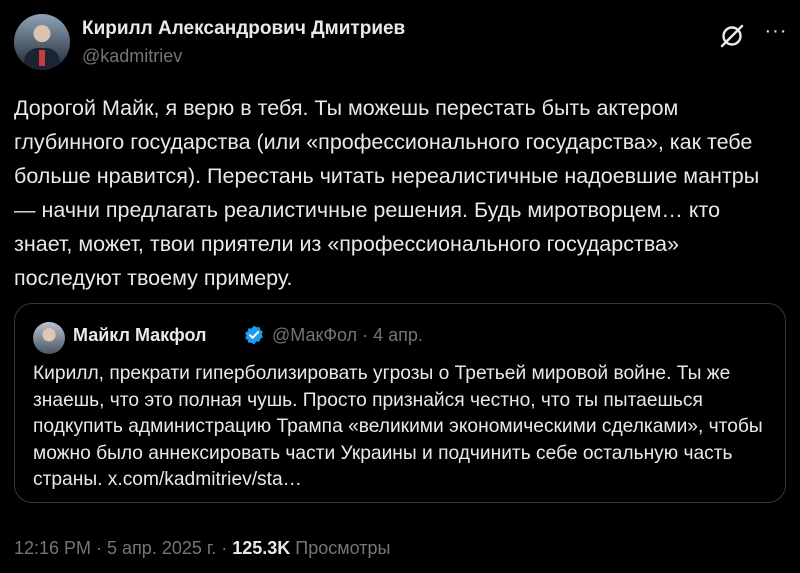  I want to click on quoted-avatar, so click(49, 338).